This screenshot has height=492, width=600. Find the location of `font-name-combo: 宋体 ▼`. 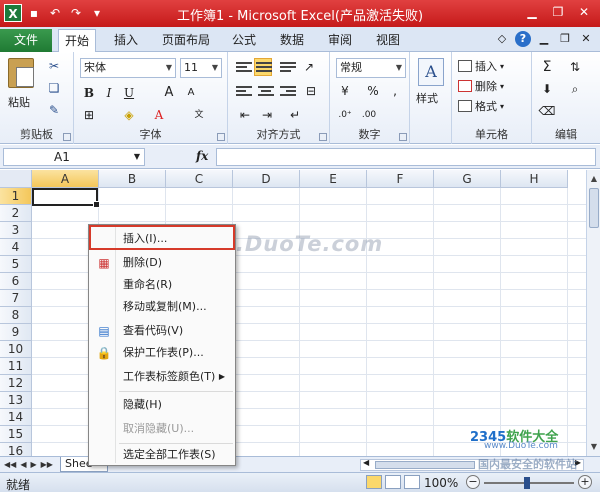

font-name-combo: 宋体 ▼ is located at coordinates (128, 68).